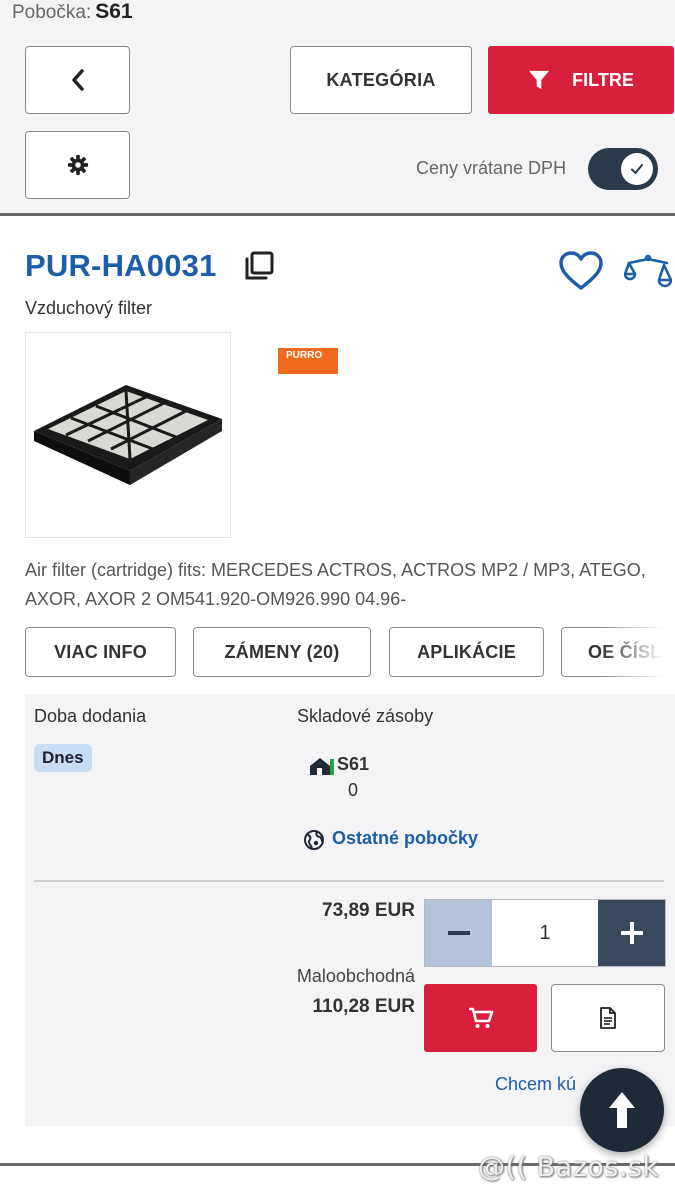 The height and width of the screenshot is (1200, 675). I want to click on quote-document-button, so click(608, 1018).